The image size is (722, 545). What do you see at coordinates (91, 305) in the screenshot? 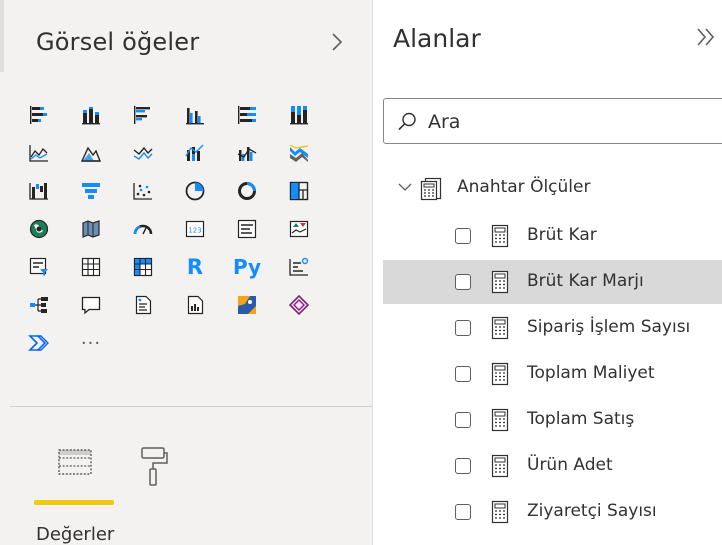
I see `qa-icon` at bounding box center [91, 305].